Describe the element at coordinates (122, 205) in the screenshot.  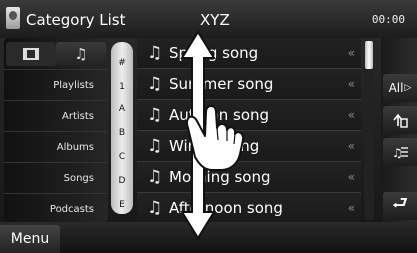
I see `index-letter: E` at that location.